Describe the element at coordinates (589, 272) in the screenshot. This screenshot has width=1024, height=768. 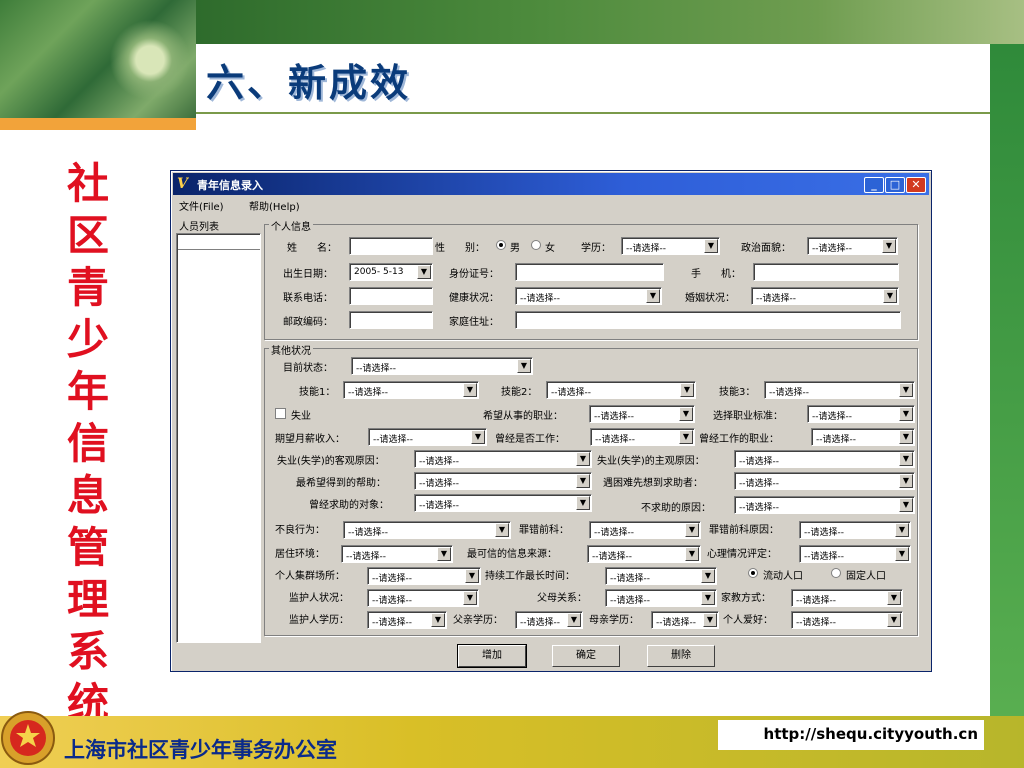
I see `id-input` at that location.